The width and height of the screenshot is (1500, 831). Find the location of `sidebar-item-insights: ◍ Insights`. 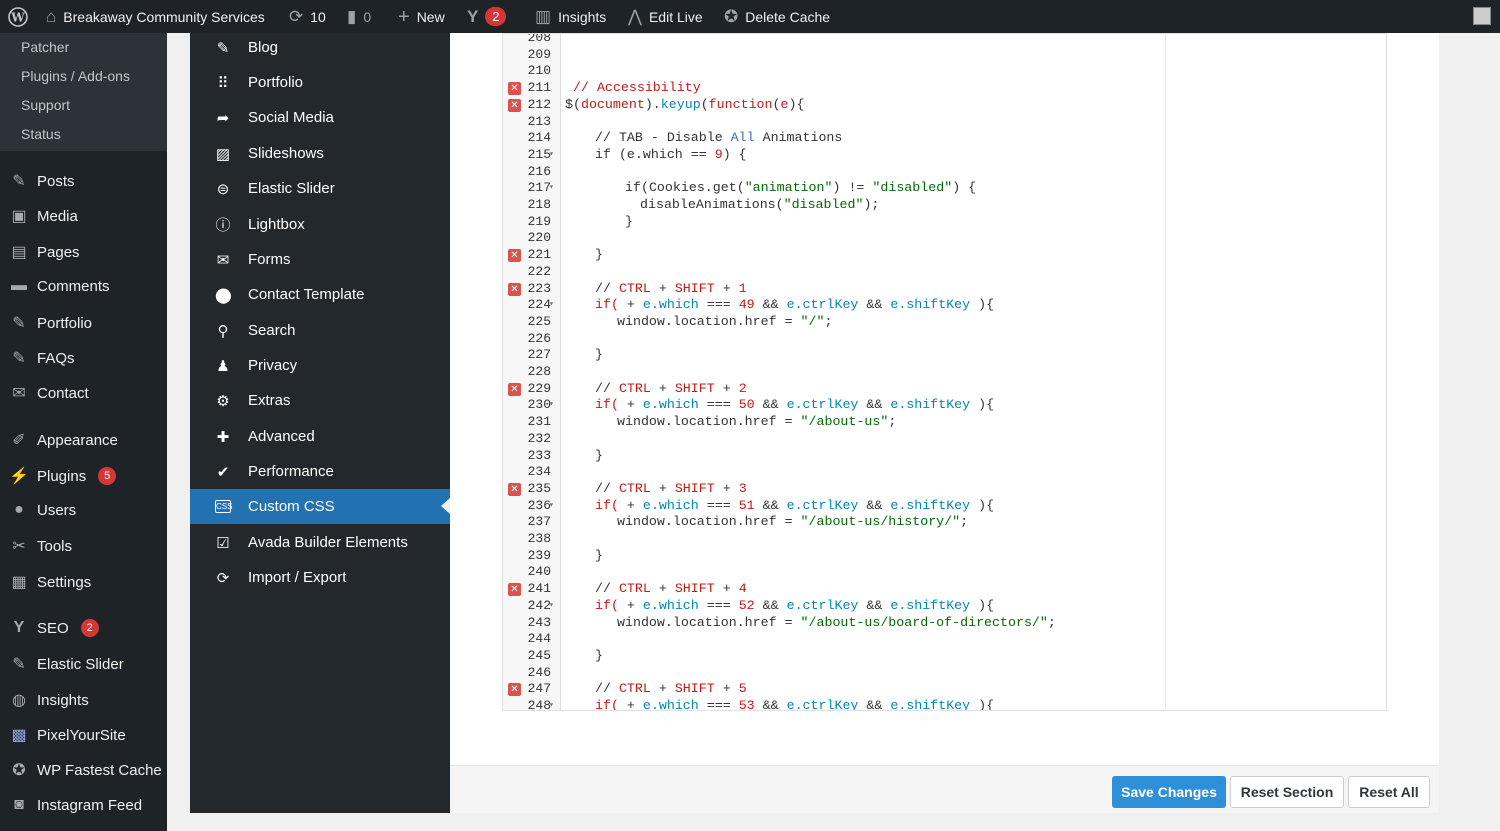

sidebar-item-insights: ◍ Insights is located at coordinates (49, 700).